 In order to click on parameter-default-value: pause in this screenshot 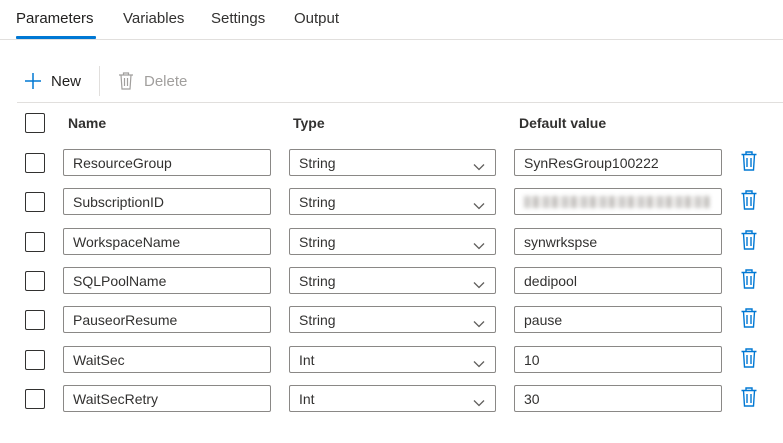, I will do `click(543, 319)`.